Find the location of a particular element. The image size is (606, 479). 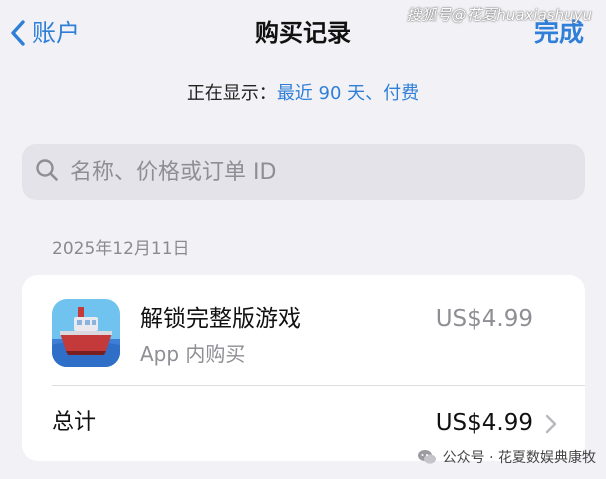

search-input is located at coordinates (310, 172).